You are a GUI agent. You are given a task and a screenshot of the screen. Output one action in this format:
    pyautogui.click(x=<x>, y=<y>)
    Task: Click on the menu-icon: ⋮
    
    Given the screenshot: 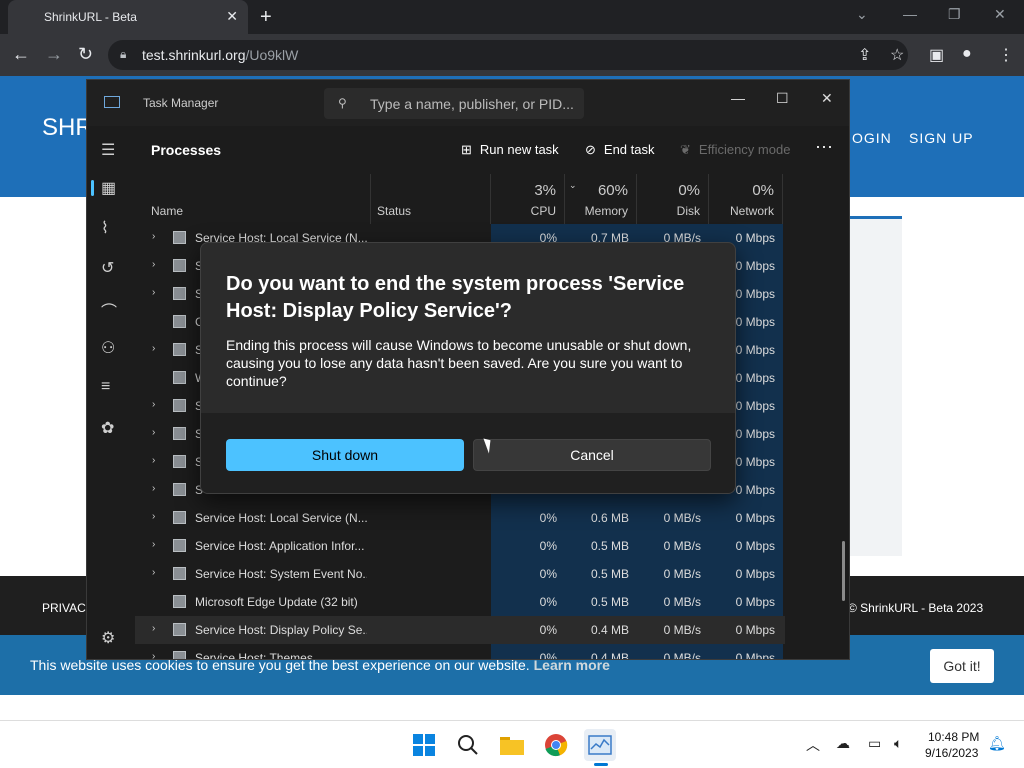 What is the action you would take?
    pyautogui.click(x=1006, y=55)
    